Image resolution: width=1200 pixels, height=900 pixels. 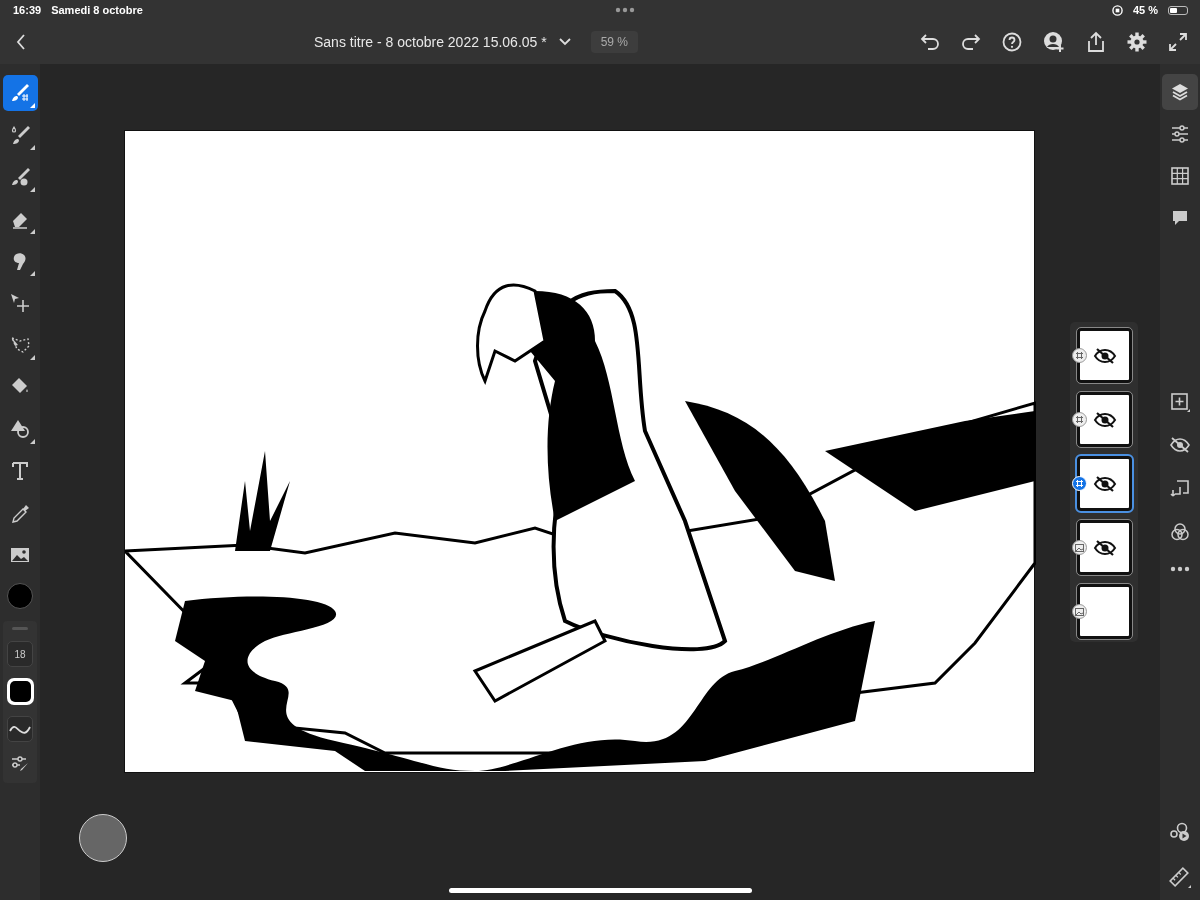 I want to click on brush-grid-icon, so click(x=20, y=93).